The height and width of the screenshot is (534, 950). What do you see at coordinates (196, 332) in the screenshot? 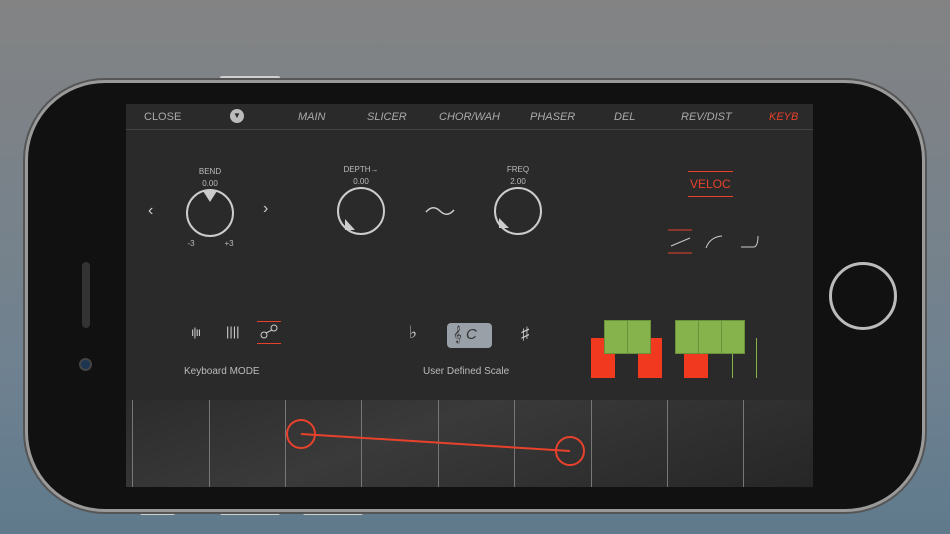
I see `keyboard-mode-piano-icon: ı|ıı` at bounding box center [196, 332].